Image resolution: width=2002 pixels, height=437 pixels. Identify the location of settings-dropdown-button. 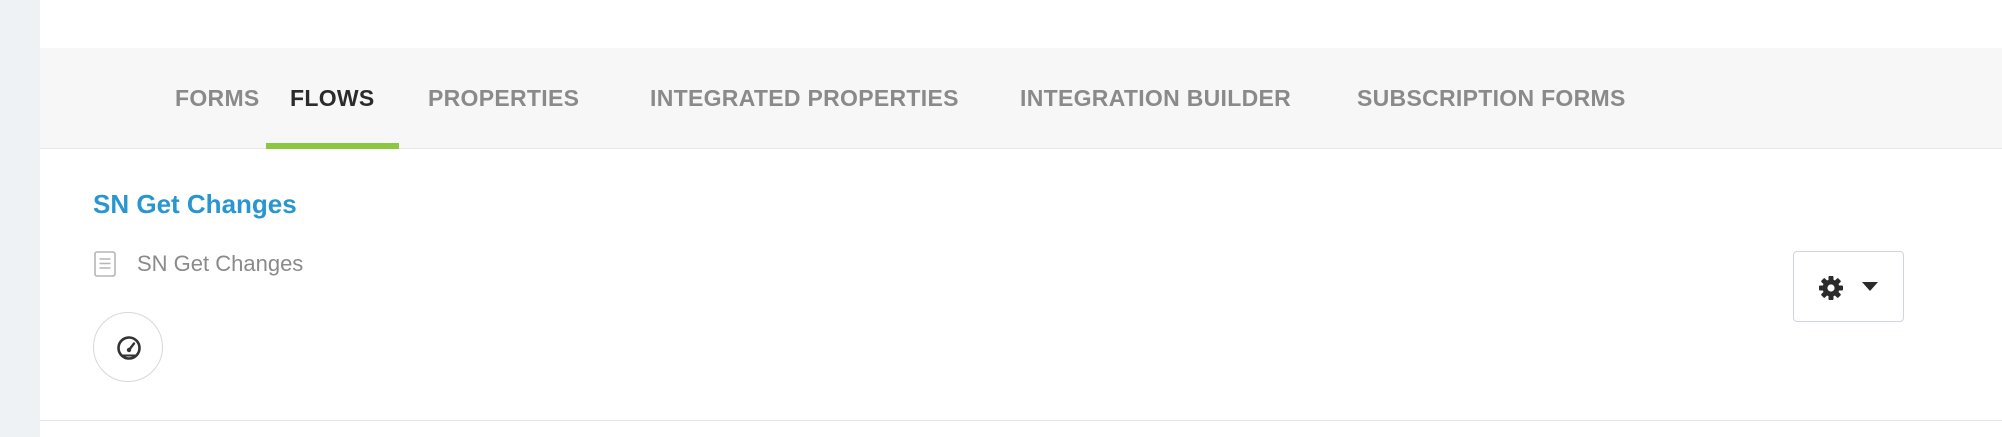
(1848, 286).